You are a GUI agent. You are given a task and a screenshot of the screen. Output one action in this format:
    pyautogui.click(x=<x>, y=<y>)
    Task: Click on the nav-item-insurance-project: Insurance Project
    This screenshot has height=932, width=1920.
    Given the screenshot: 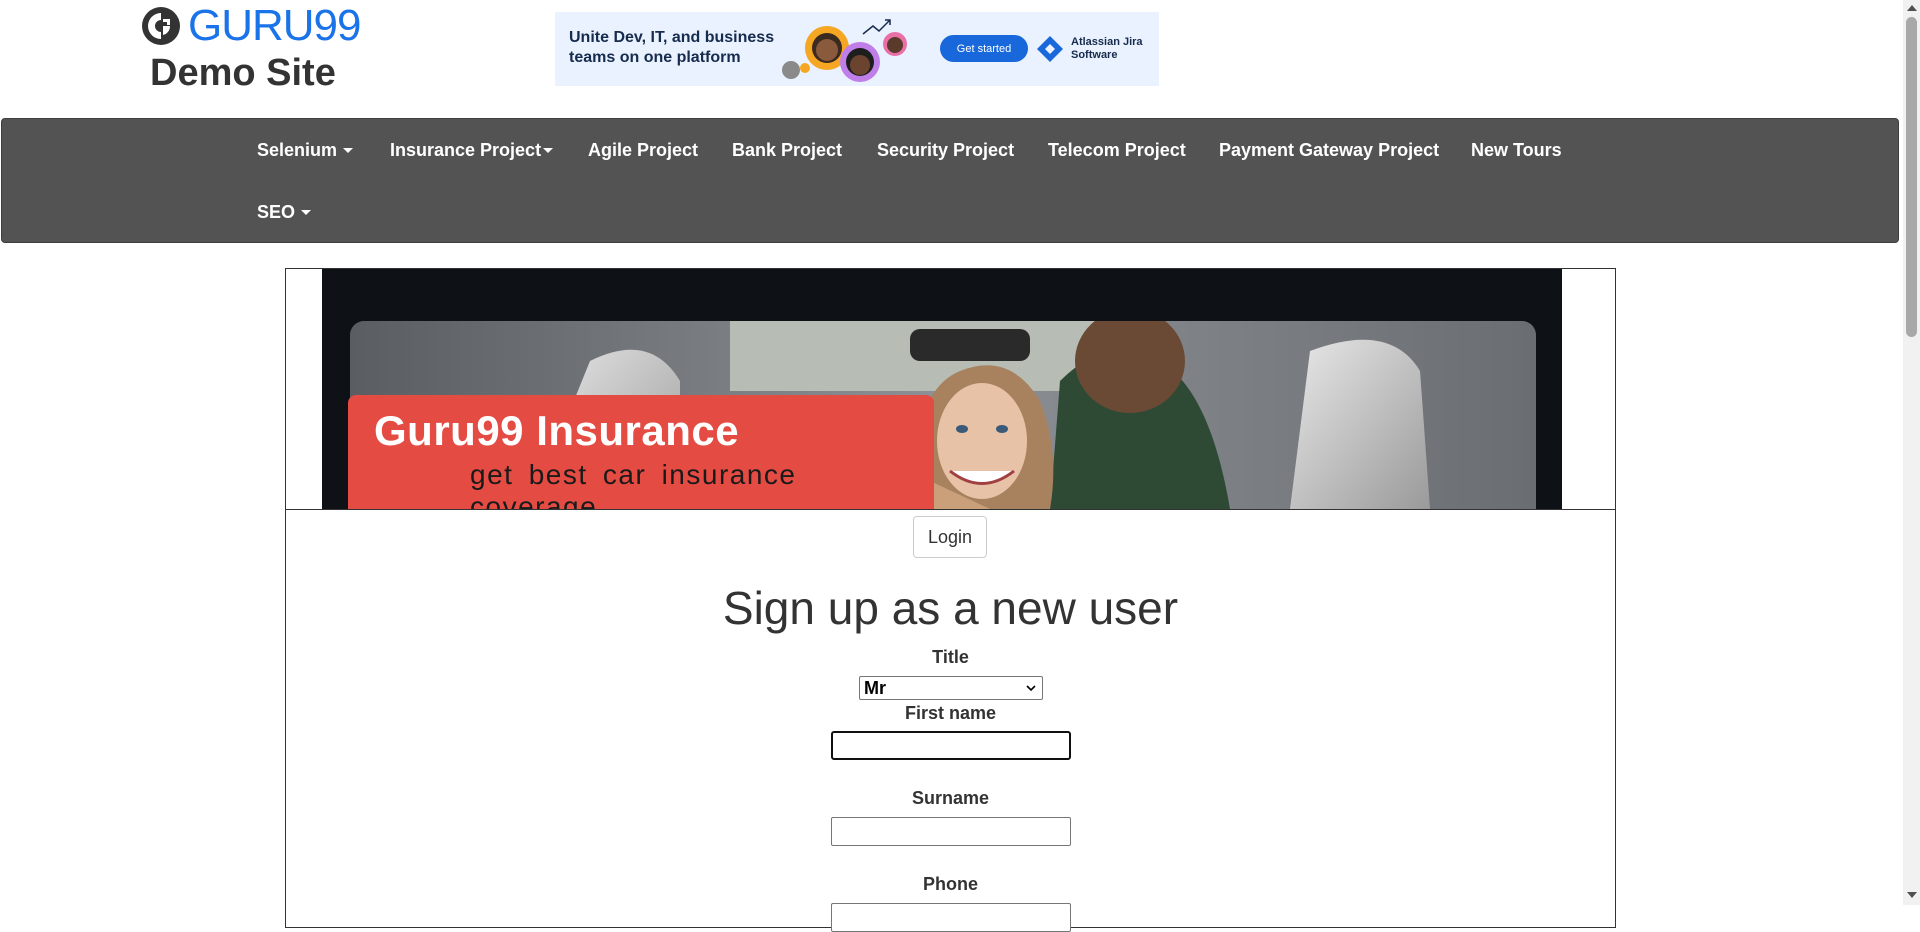 What is the action you would take?
    pyautogui.click(x=472, y=150)
    